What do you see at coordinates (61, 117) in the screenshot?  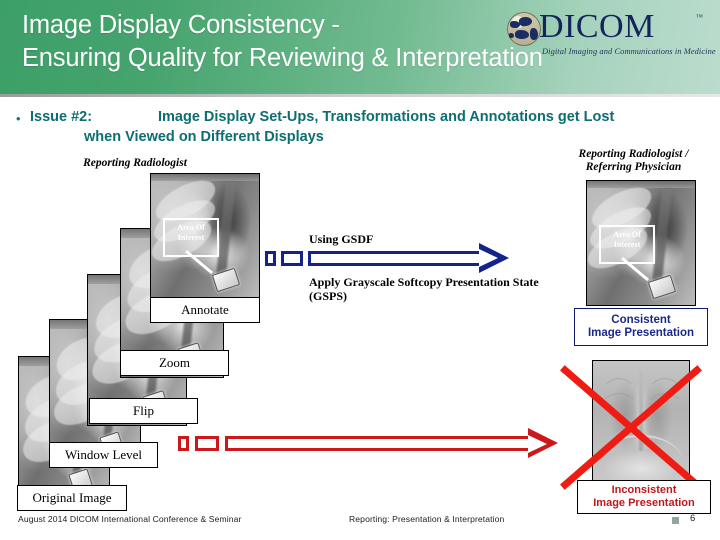 I see `issue-label: Issue #2:` at bounding box center [61, 117].